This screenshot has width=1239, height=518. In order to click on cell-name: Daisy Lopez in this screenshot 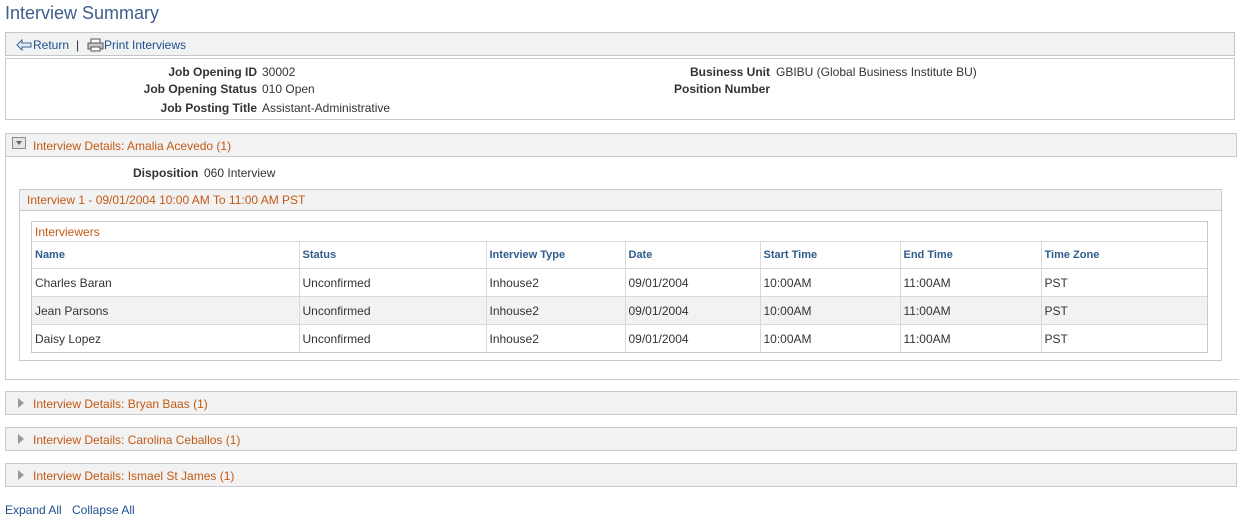, I will do `click(166, 338)`.